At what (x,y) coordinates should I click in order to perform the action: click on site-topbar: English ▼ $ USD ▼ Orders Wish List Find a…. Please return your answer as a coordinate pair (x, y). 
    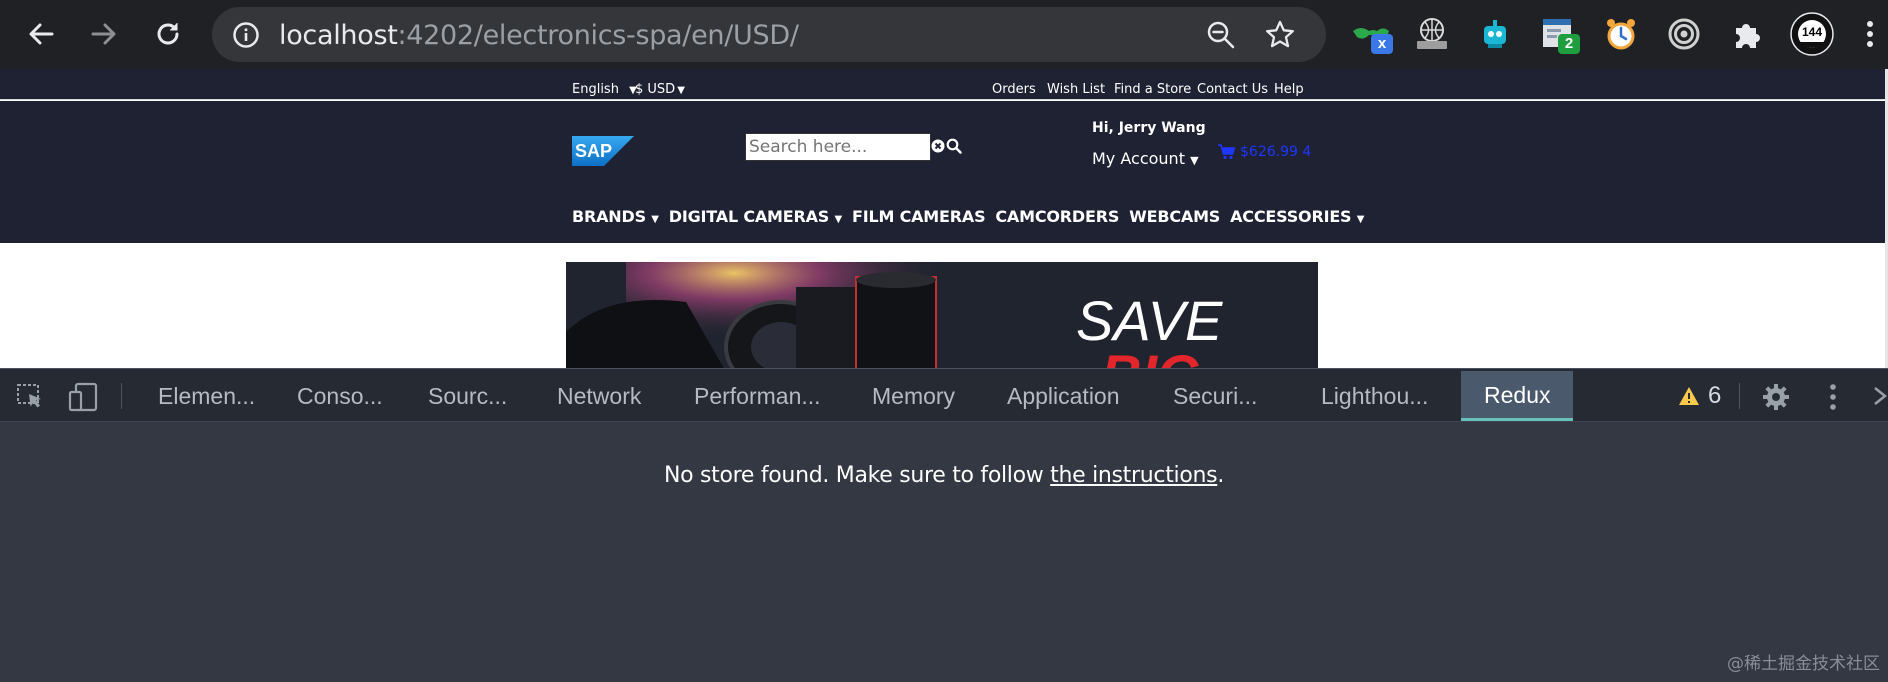
    Looking at the image, I should click on (942, 84).